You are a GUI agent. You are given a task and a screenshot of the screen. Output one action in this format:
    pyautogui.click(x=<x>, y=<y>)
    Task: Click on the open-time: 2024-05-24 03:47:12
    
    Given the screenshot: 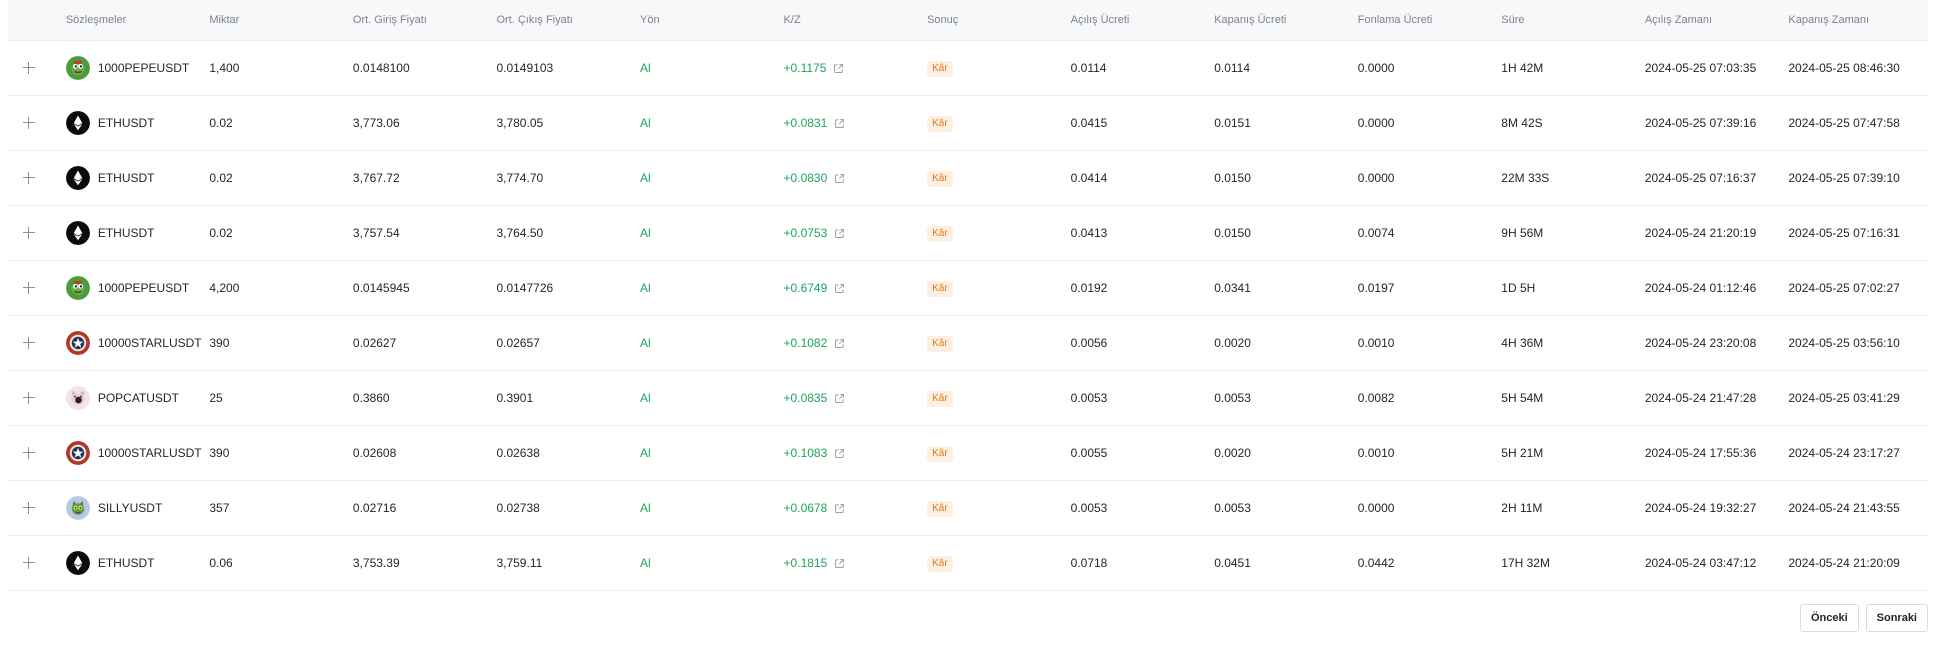 What is the action you would take?
    pyautogui.click(x=1700, y=563)
    